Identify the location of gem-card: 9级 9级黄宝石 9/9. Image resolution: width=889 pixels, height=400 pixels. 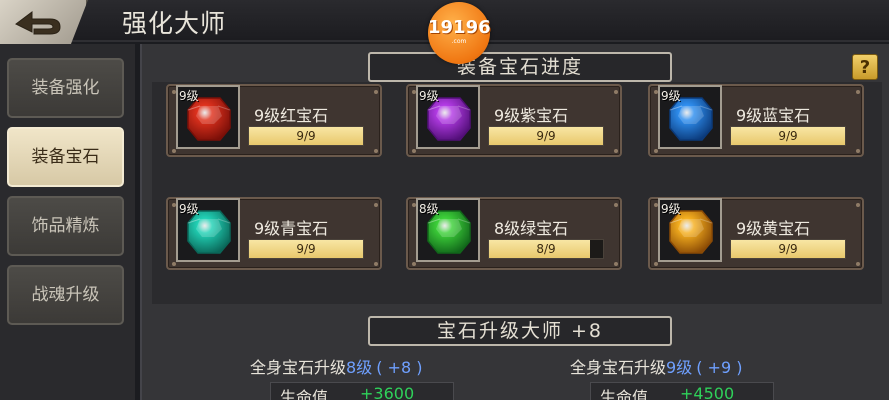
(756, 233).